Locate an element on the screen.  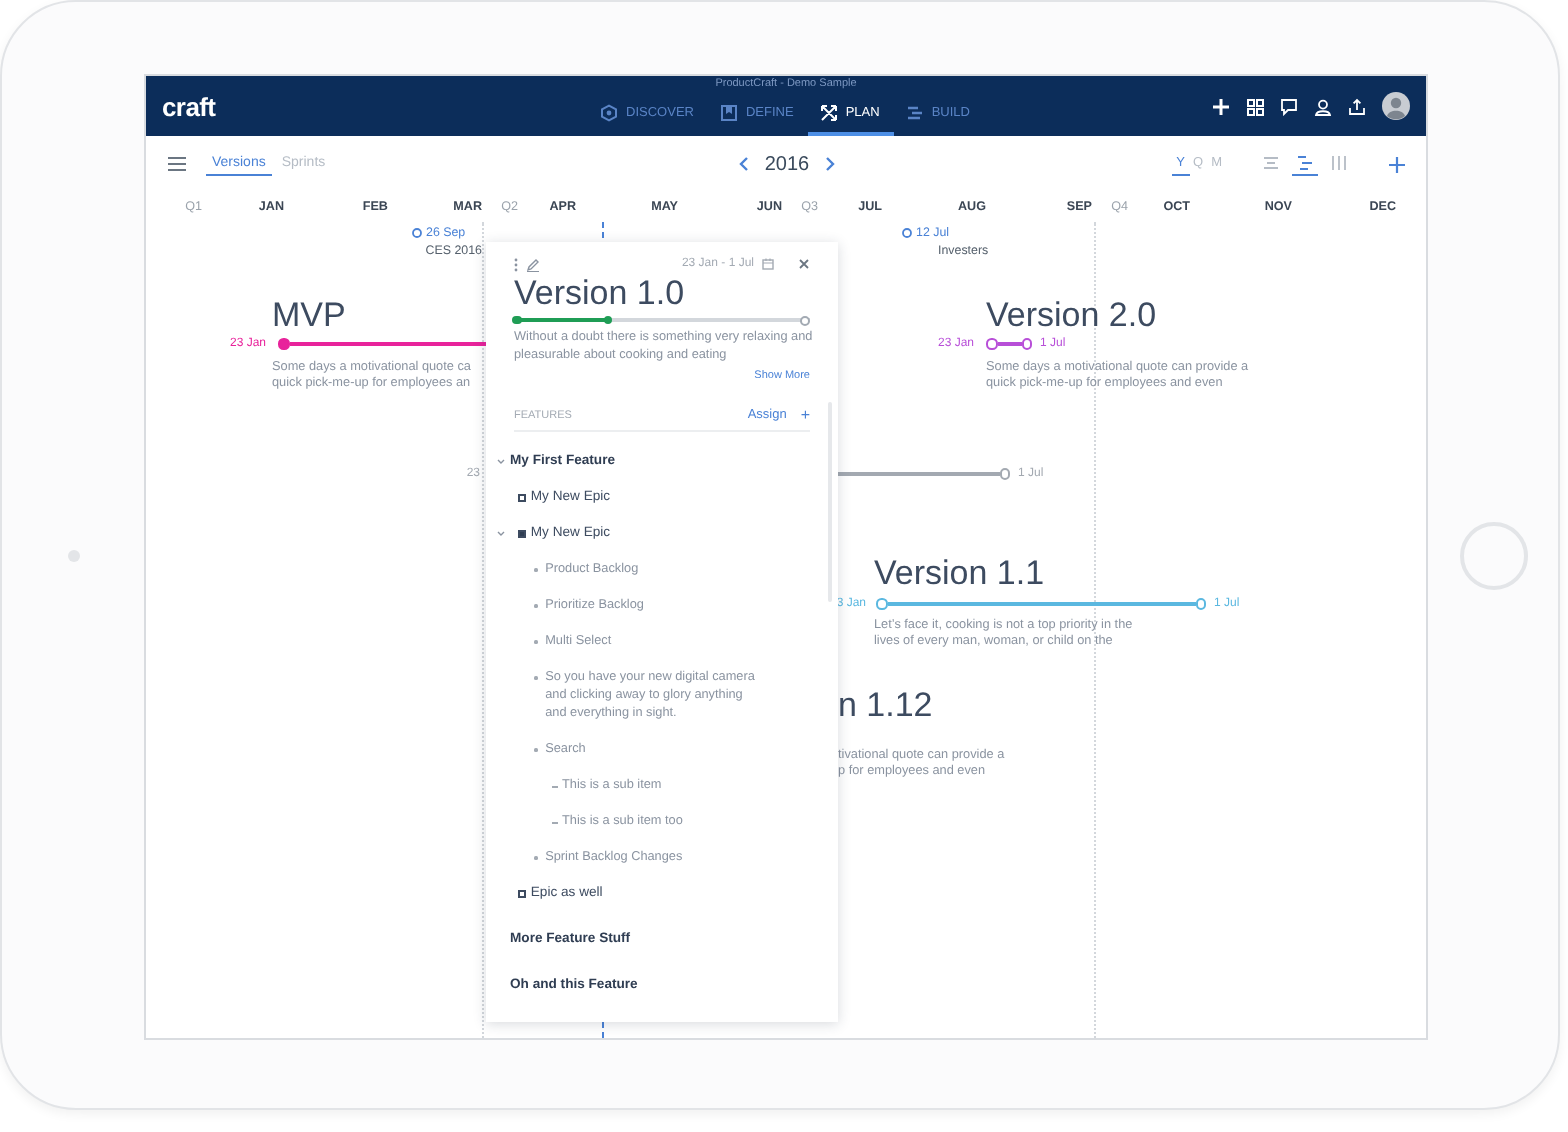
camera-dot is located at coordinates (73, 555).